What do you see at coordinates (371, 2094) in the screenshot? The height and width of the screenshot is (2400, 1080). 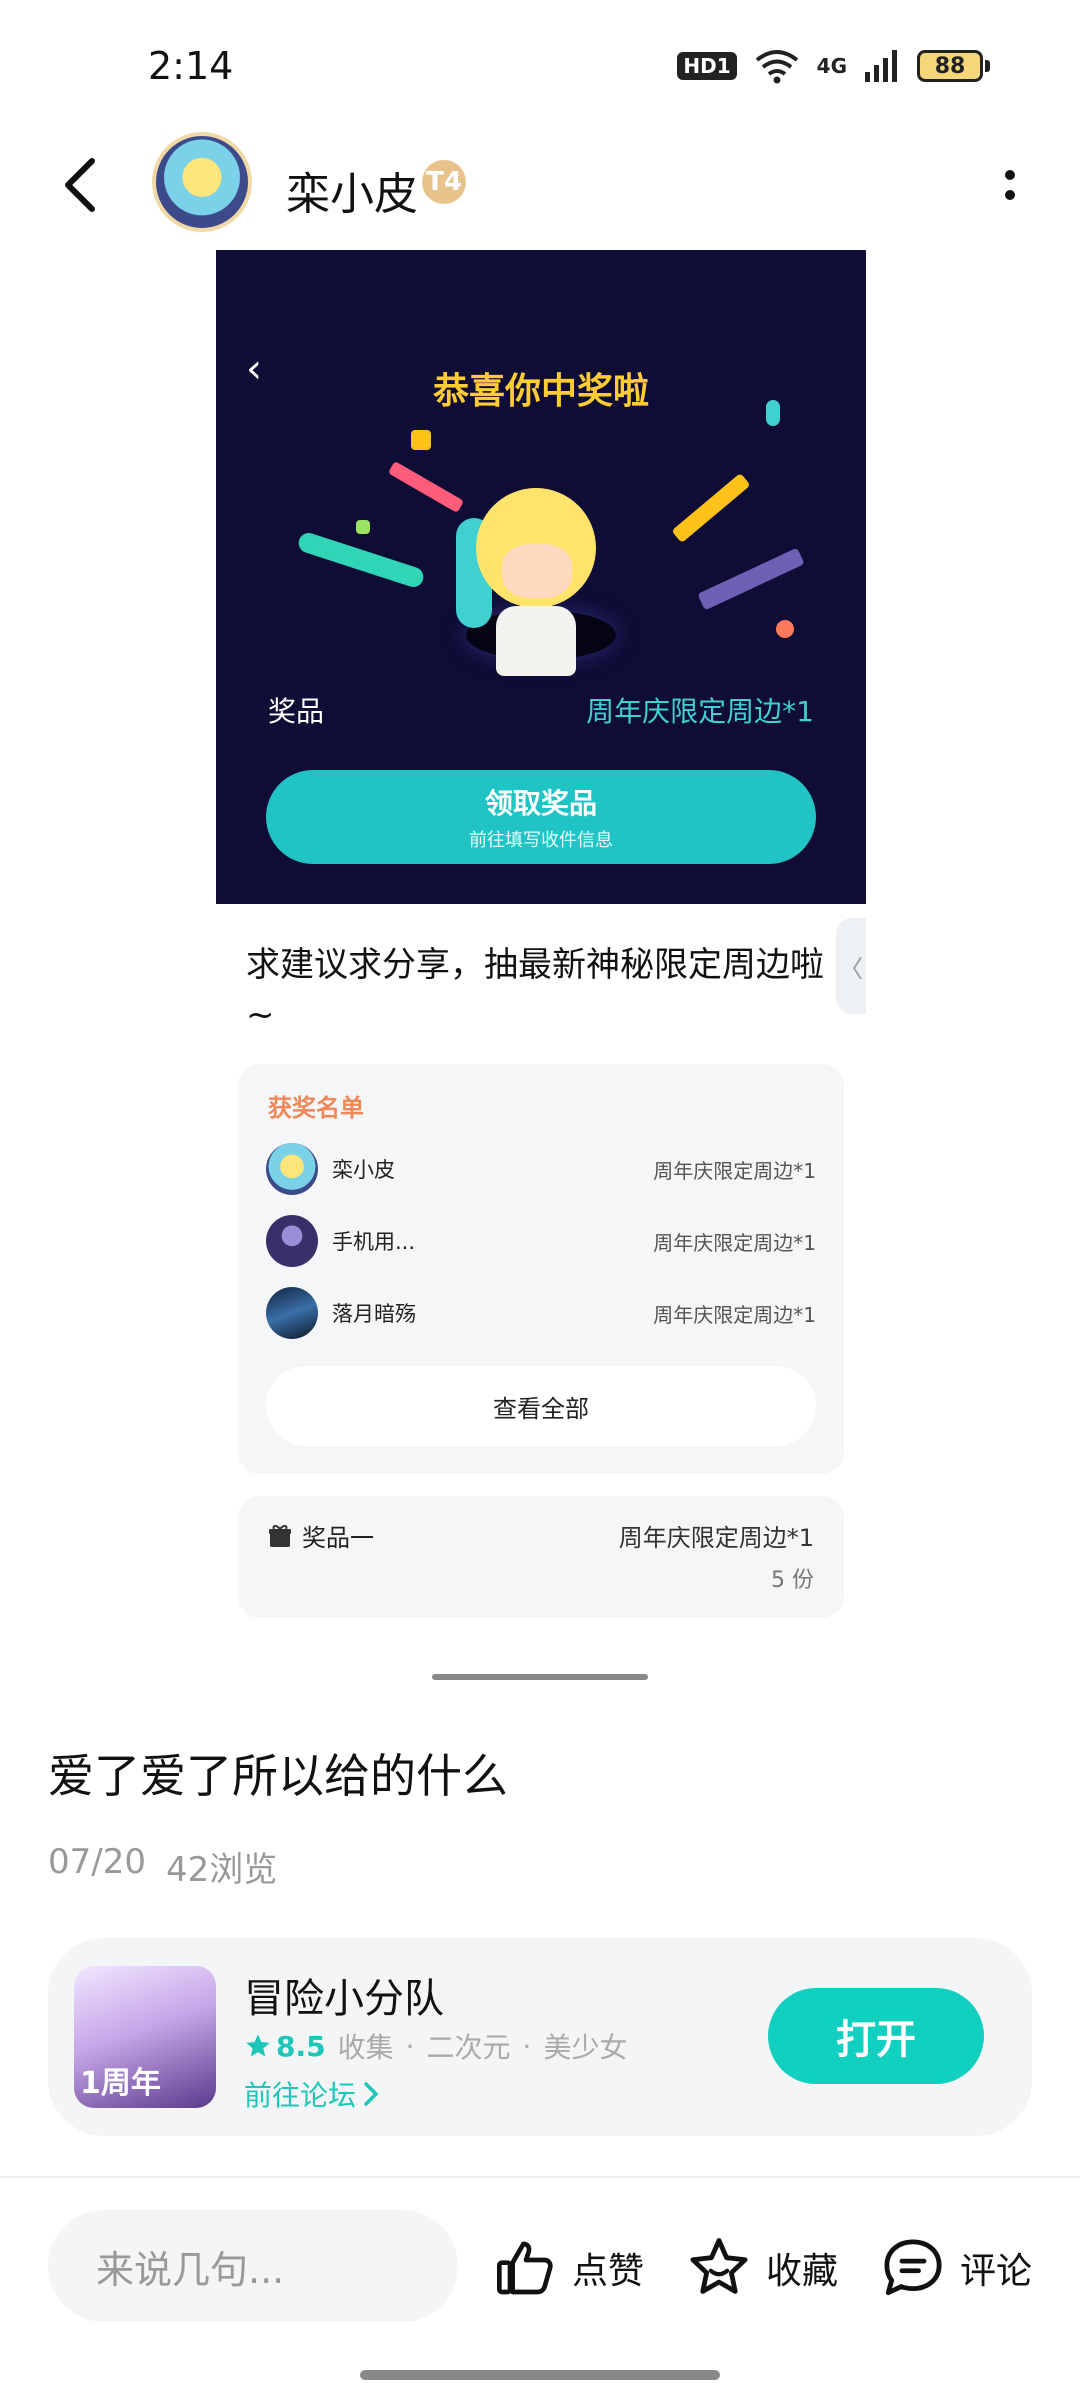 I see `chevron-right-icon` at bounding box center [371, 2094].